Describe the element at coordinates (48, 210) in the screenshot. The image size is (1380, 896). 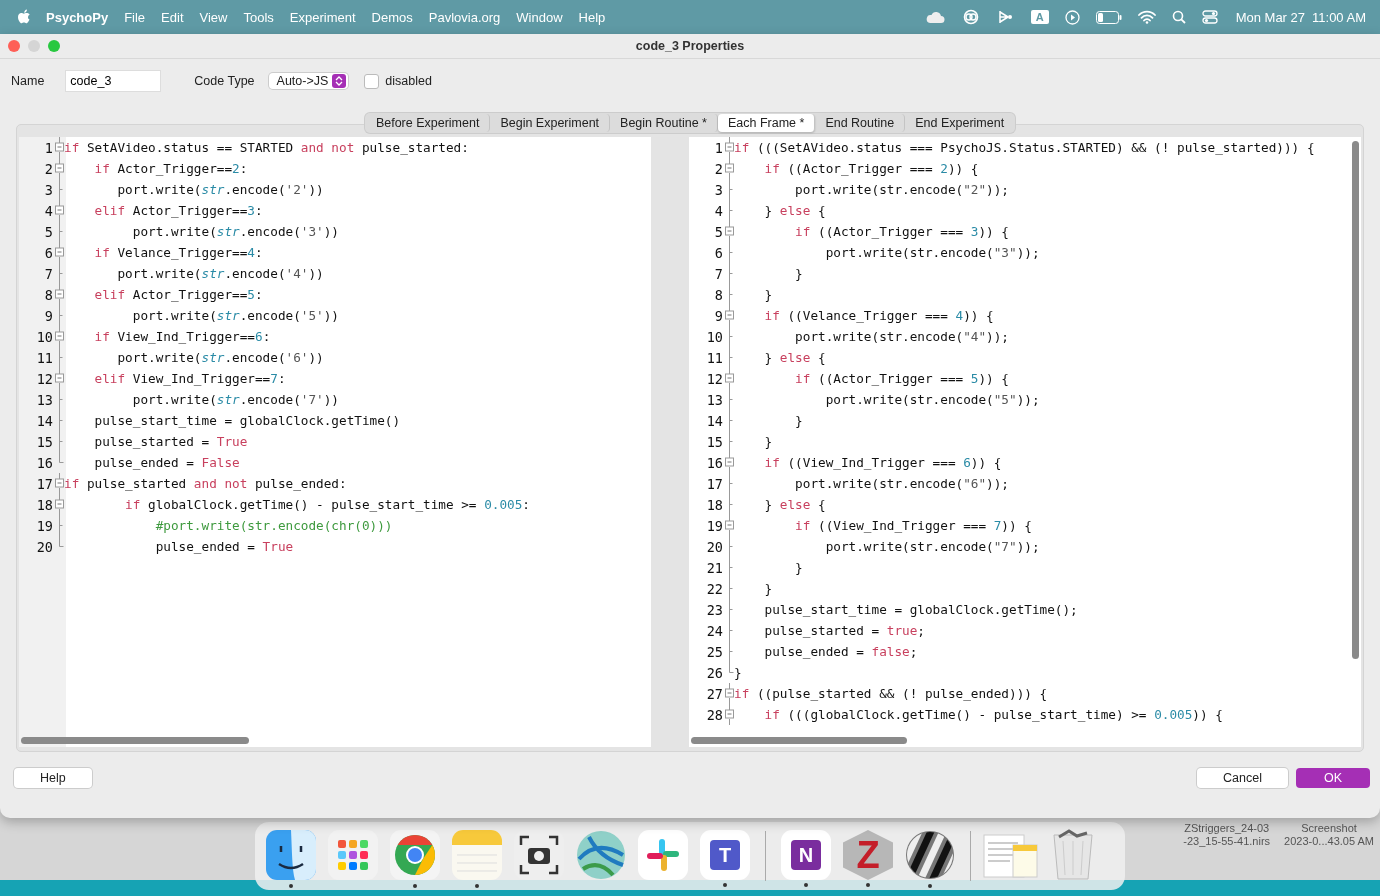
I see `line-number: 4` at that location.